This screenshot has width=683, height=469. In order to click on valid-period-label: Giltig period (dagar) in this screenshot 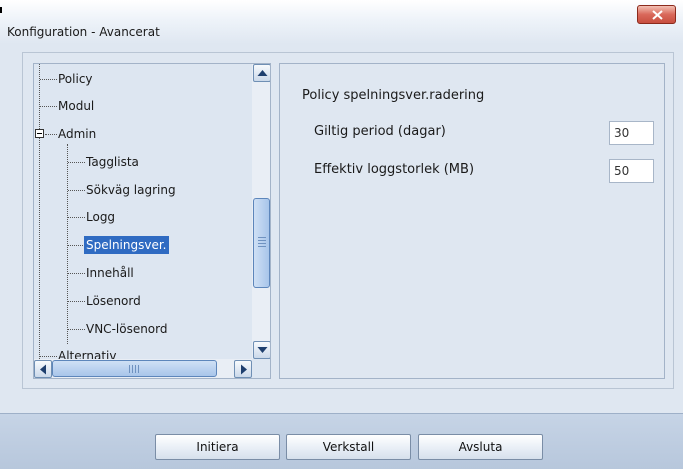, I will do `click(380, 131)`.